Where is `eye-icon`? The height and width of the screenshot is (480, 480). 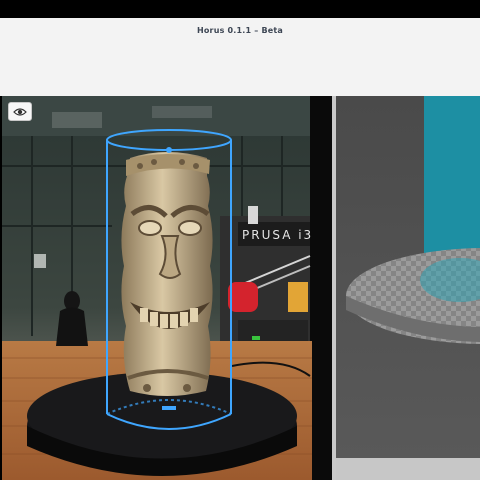 eye-icon is located at coordinates (20, 111).